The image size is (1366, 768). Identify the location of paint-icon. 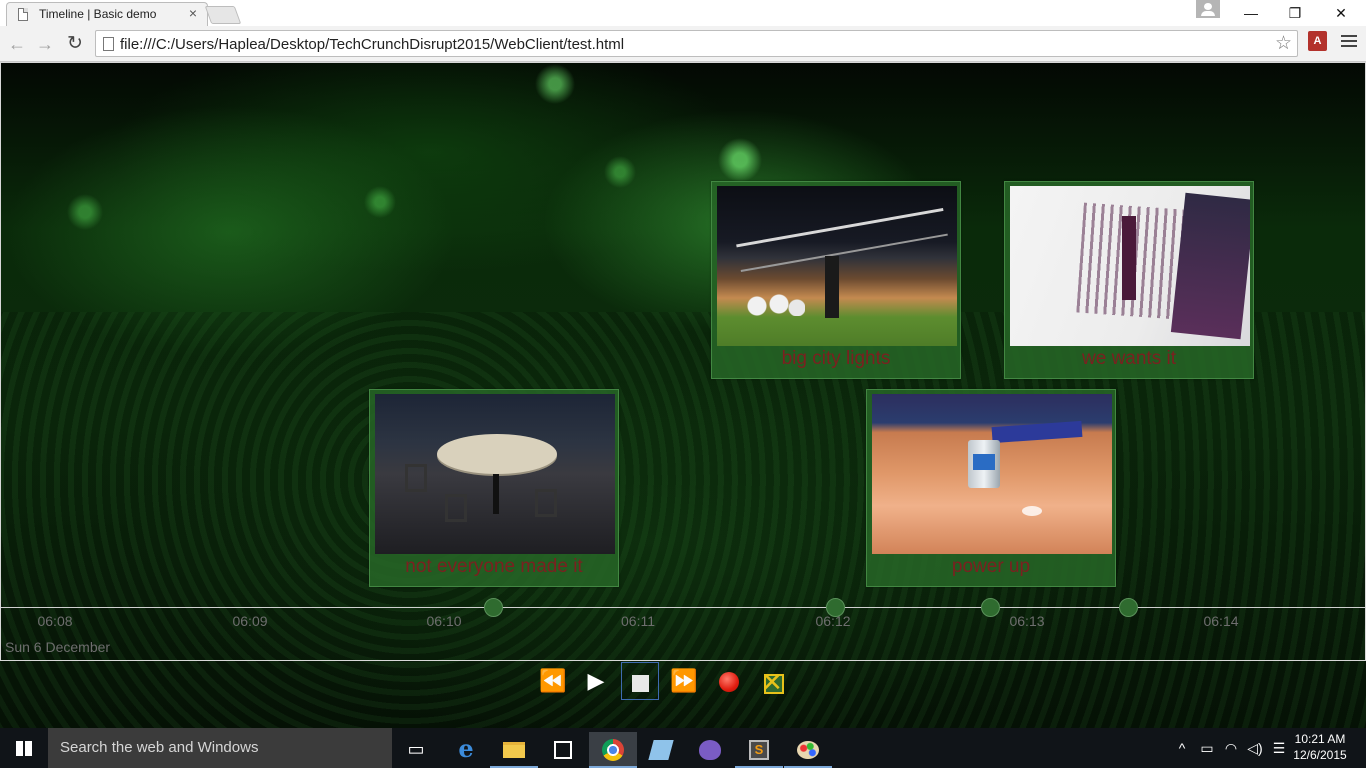
(808, 750).